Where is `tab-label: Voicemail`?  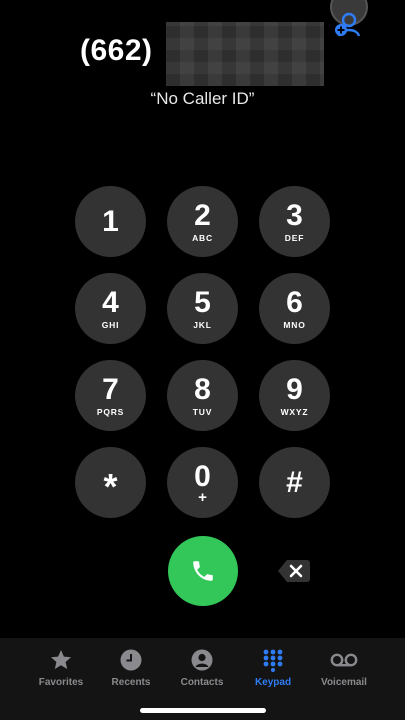 tab-label: Voicemail is located at coordinates (344, 682).